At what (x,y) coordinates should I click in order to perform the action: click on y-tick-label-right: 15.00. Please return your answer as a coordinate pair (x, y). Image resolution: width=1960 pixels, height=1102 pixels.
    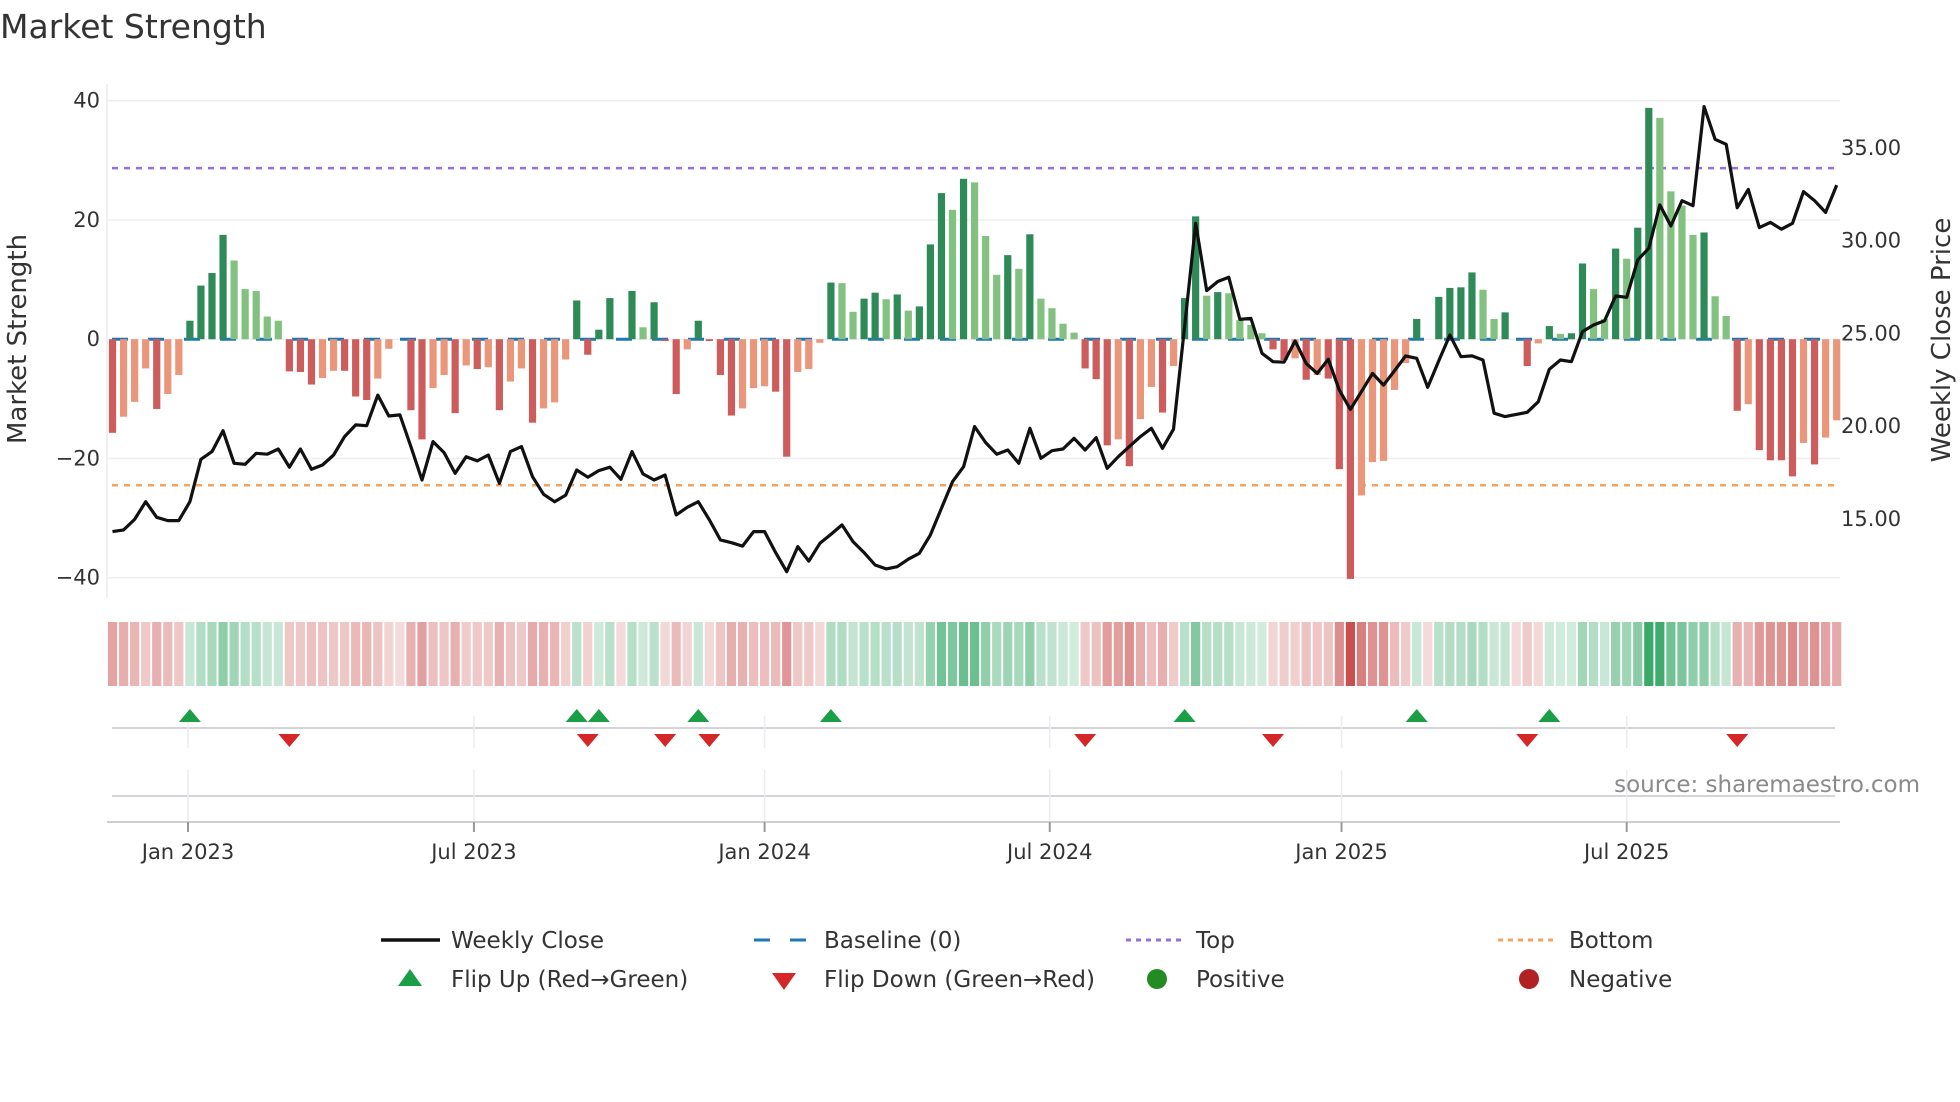
    Looking at the image, I should click on (1871, 519).